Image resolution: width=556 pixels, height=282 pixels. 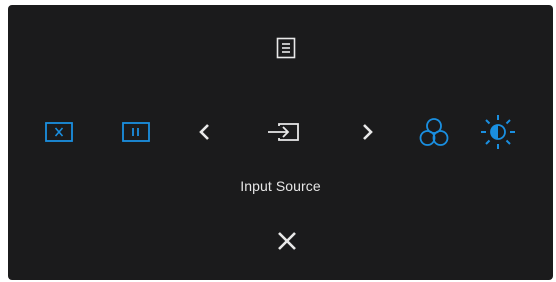 I want to click on previous-button, so click(x=204, y=132).